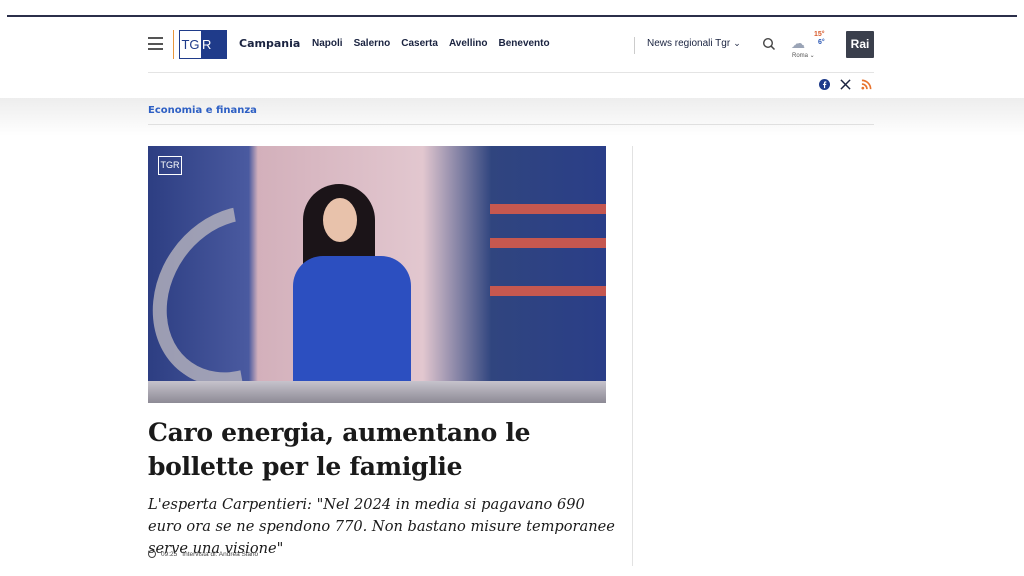  I want to click on city-link-caserta: Caserta, so click(419, 43).